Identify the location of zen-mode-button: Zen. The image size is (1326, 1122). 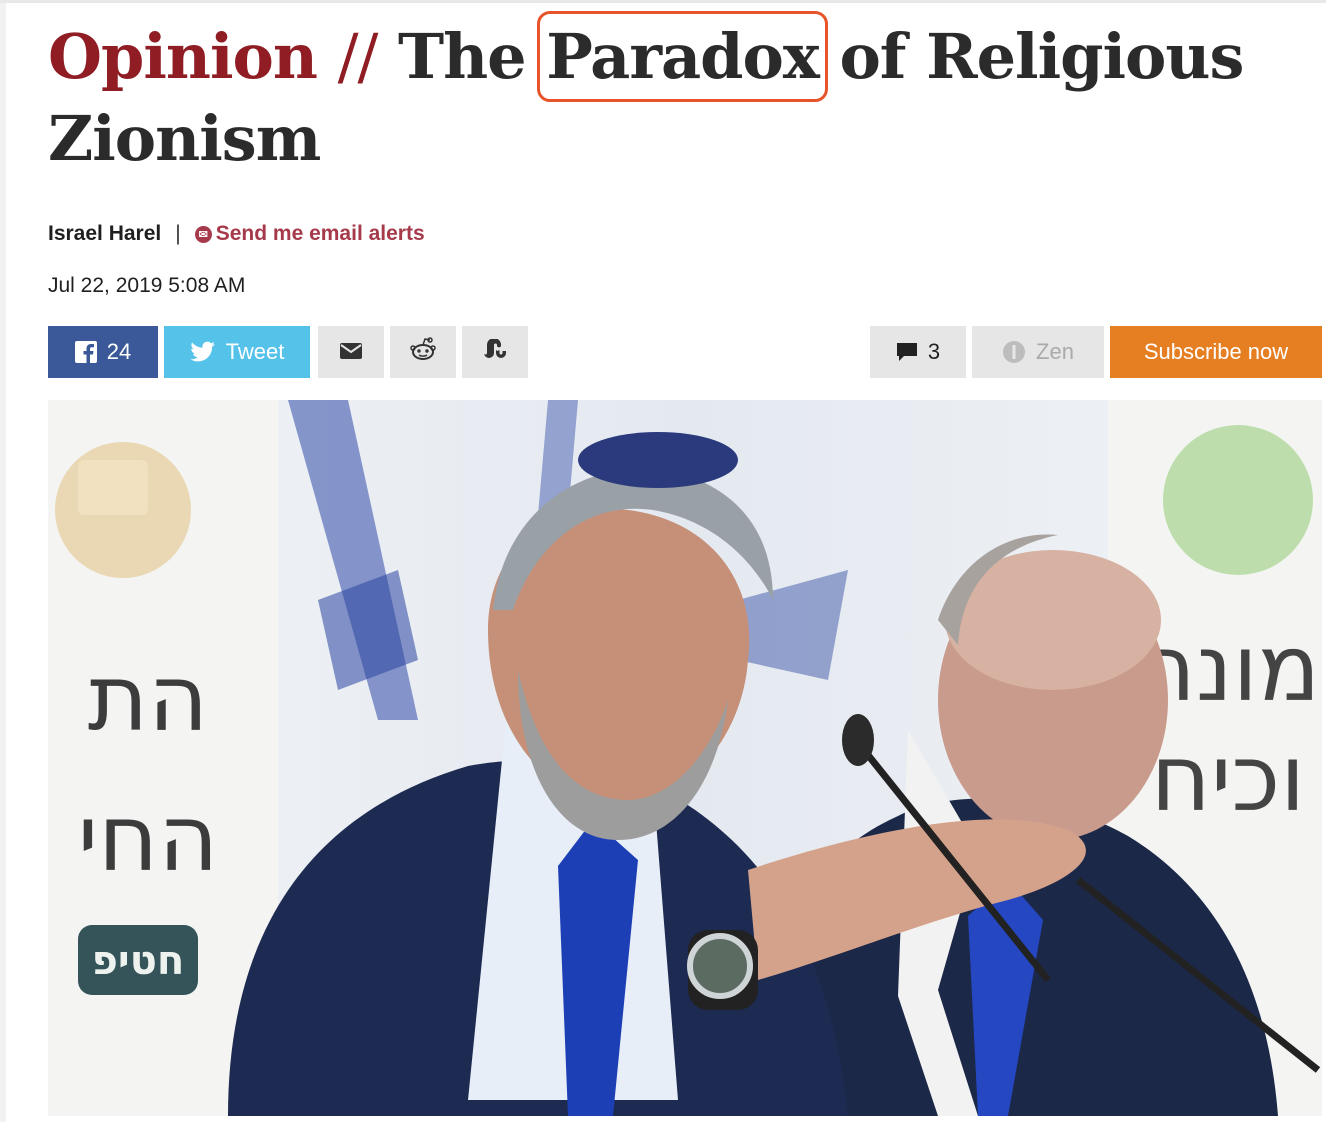
(1038, 352).